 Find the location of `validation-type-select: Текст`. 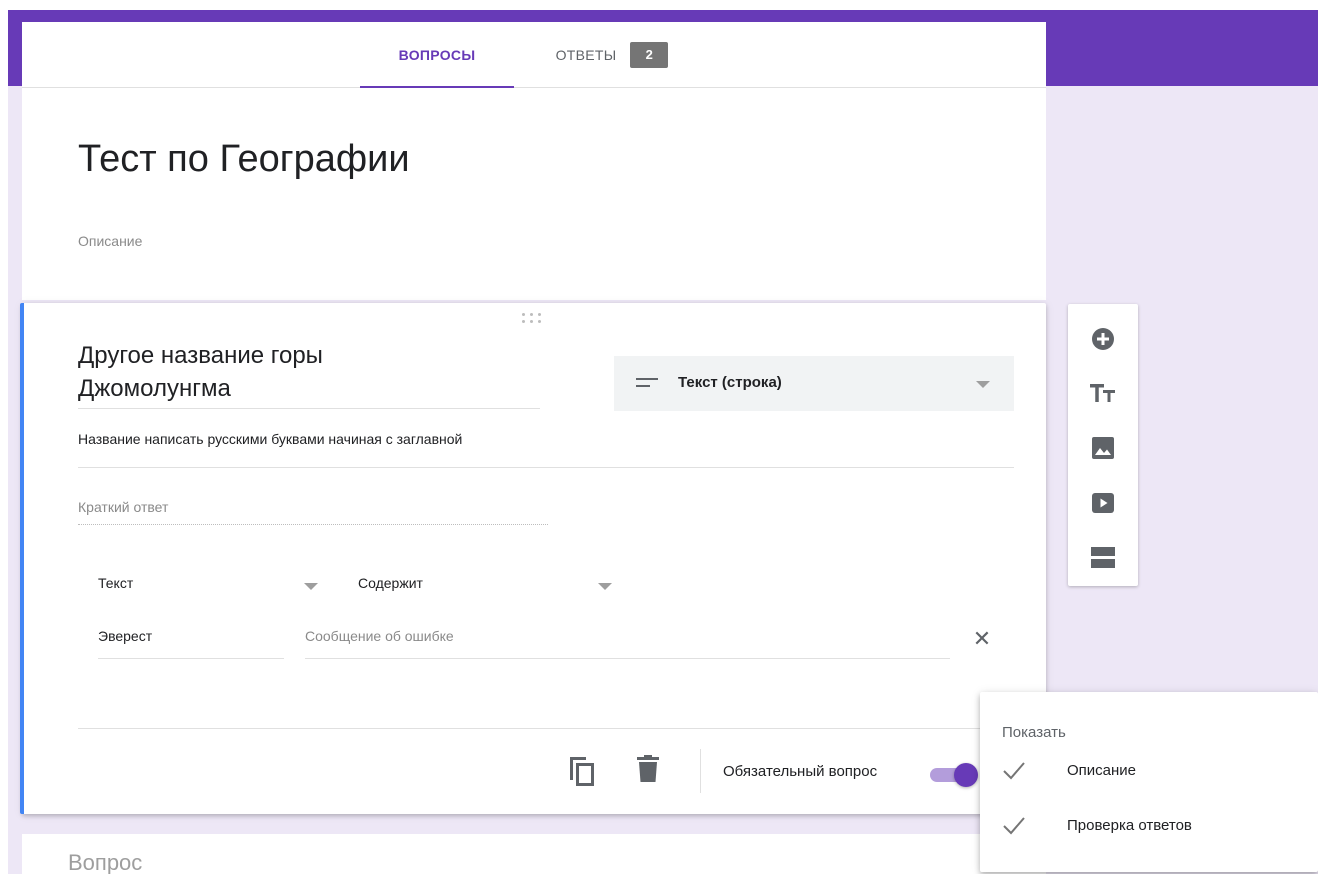

validation-type-select: Текст is located at coordinates (213, 586).